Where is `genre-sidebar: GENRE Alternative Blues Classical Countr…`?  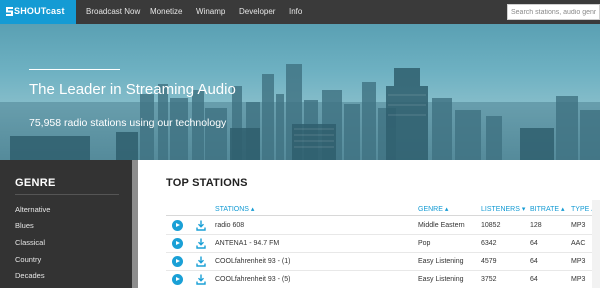
genre-sidebar: GENRE Alternative Blues Classical Countr… is located at coordinates (66, 224).